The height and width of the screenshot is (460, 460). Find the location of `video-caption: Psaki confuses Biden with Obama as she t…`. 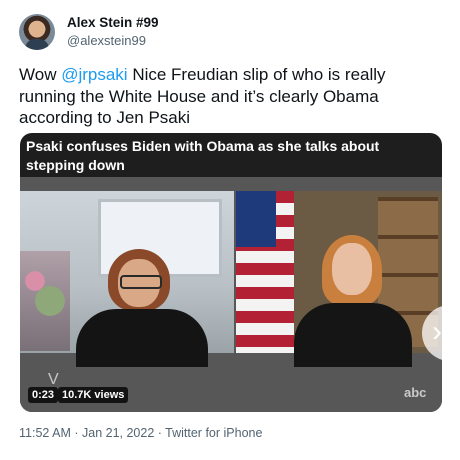

video-caption: Psaki confuses Biden with Obama as she t… is located at coordinates (203, 155).